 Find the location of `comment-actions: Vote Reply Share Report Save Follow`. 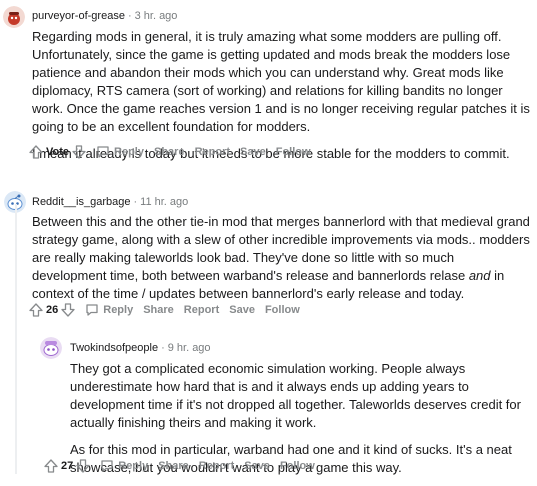

comment-actions: Vote Reply Share Report Save Follow is located at coordinates (170, 152).